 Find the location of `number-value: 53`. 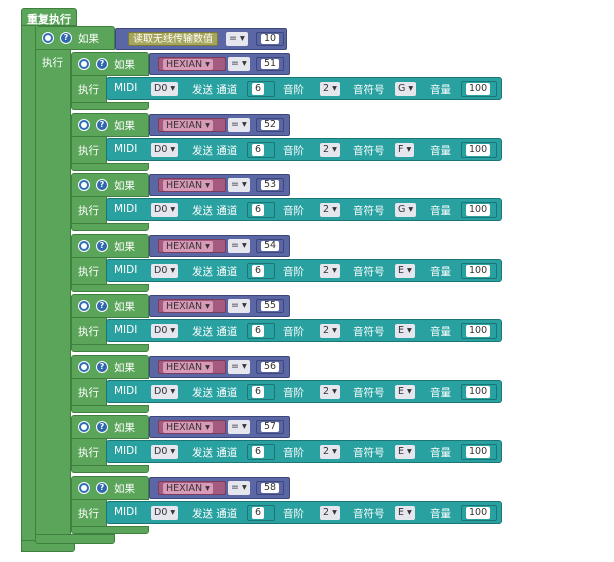

number-value: 53 is located at coordinates (270, 185).